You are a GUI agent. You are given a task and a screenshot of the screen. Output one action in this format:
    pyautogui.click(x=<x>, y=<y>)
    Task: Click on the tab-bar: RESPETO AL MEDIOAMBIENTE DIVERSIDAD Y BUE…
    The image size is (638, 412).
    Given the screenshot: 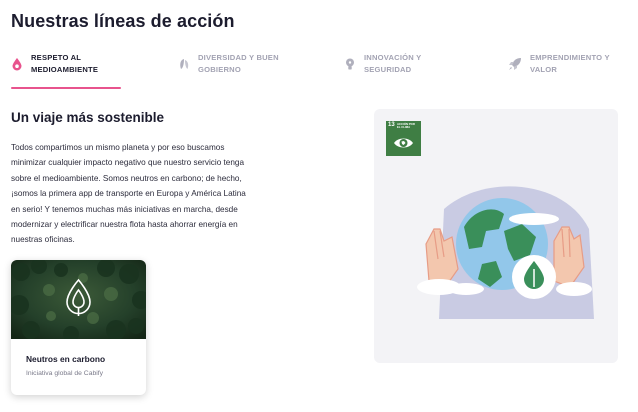 What is the action you would take?
    pyautogui.click(x=321, y=72)
    